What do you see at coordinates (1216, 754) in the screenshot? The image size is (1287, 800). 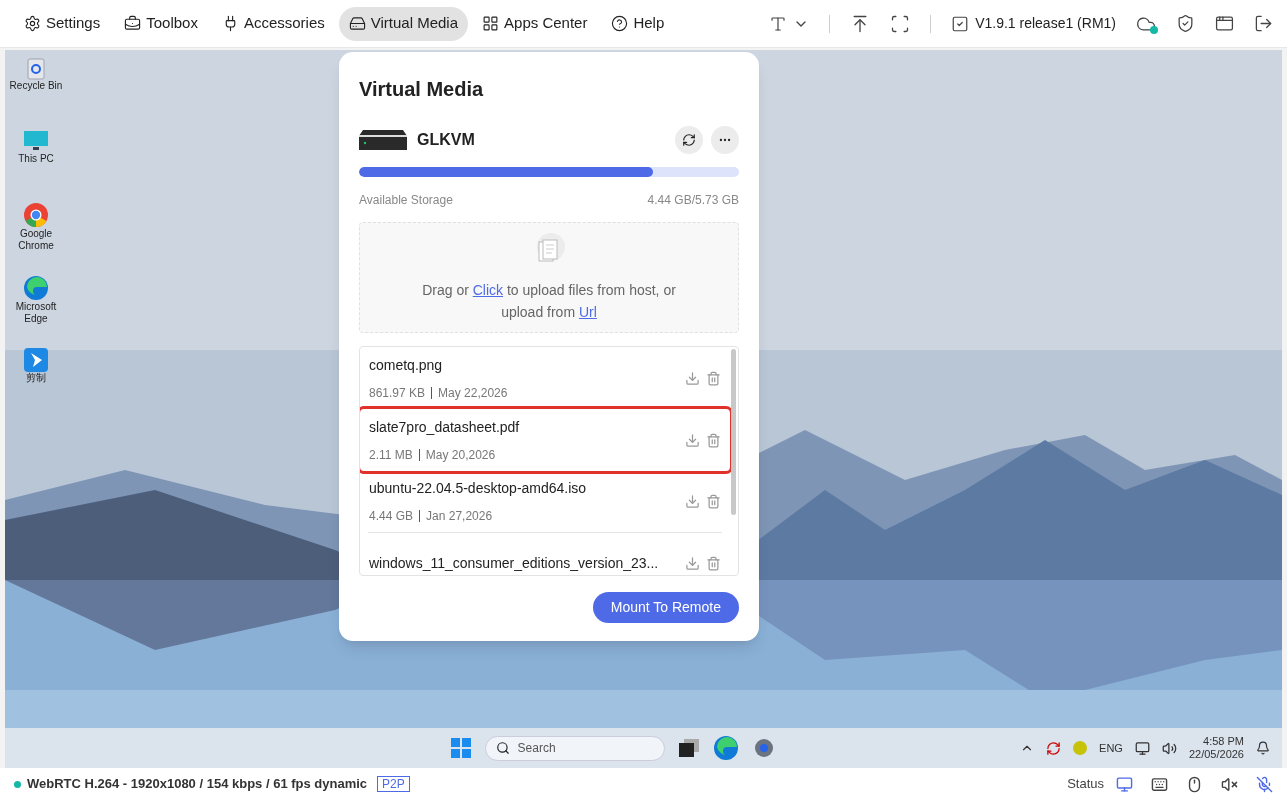 I see `clock-date: 22/05/2026` at bounding box center [1216, 754].